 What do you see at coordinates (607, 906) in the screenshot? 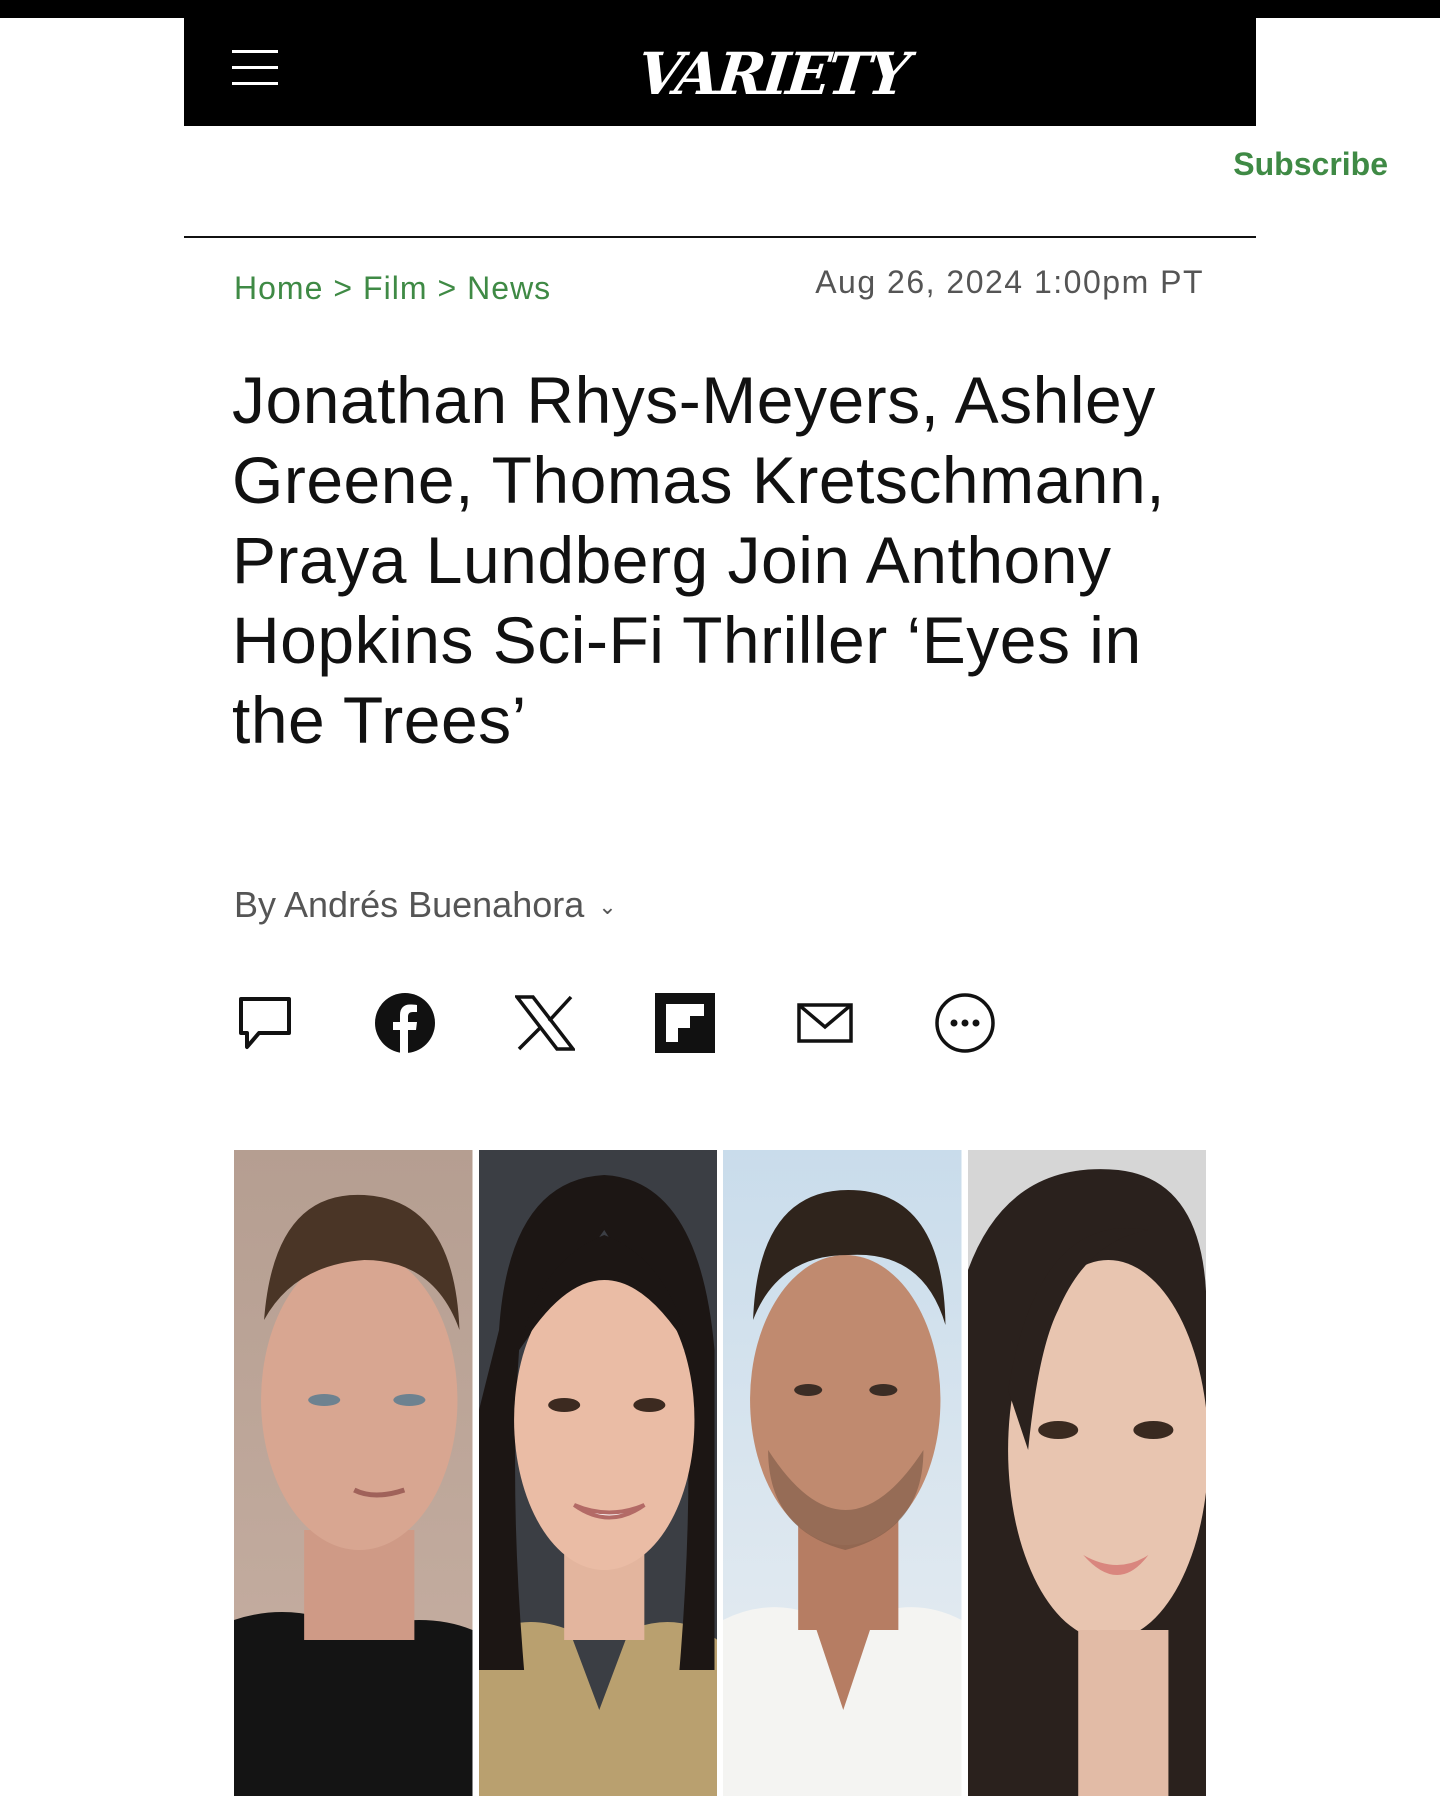
I see `chevron-down-icon: ⌄` at bounding box center [607, 906].